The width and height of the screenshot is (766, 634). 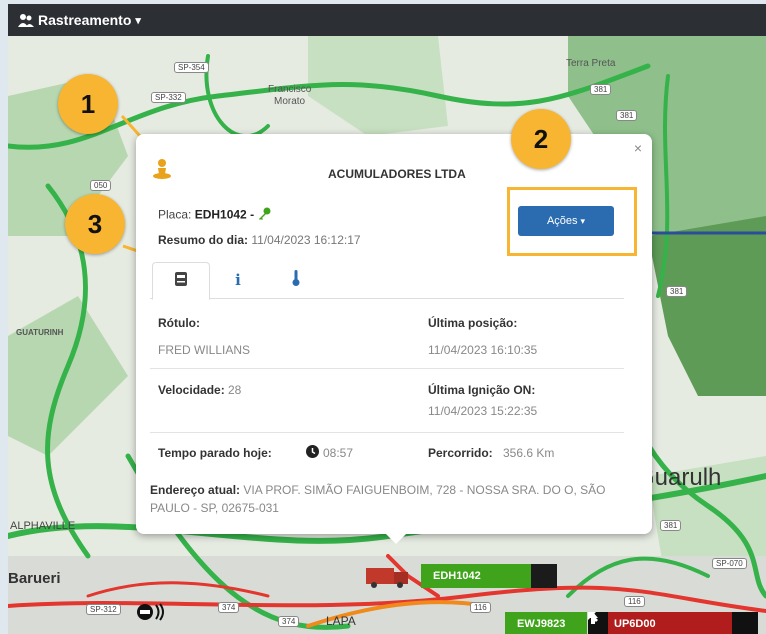 What do you see at coordinates (483, 411) in the screenshot?
I see `last-ignition-value: 11/04/2023 15:22:35` at bounding box center [483, 411].